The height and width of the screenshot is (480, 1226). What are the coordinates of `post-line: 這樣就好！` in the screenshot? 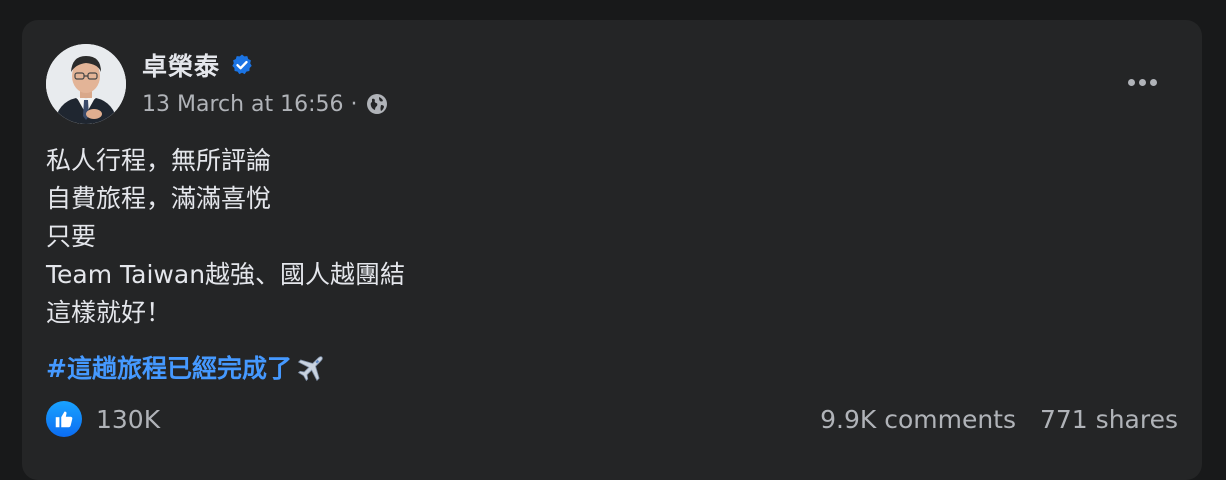 It's located at (109, 312).